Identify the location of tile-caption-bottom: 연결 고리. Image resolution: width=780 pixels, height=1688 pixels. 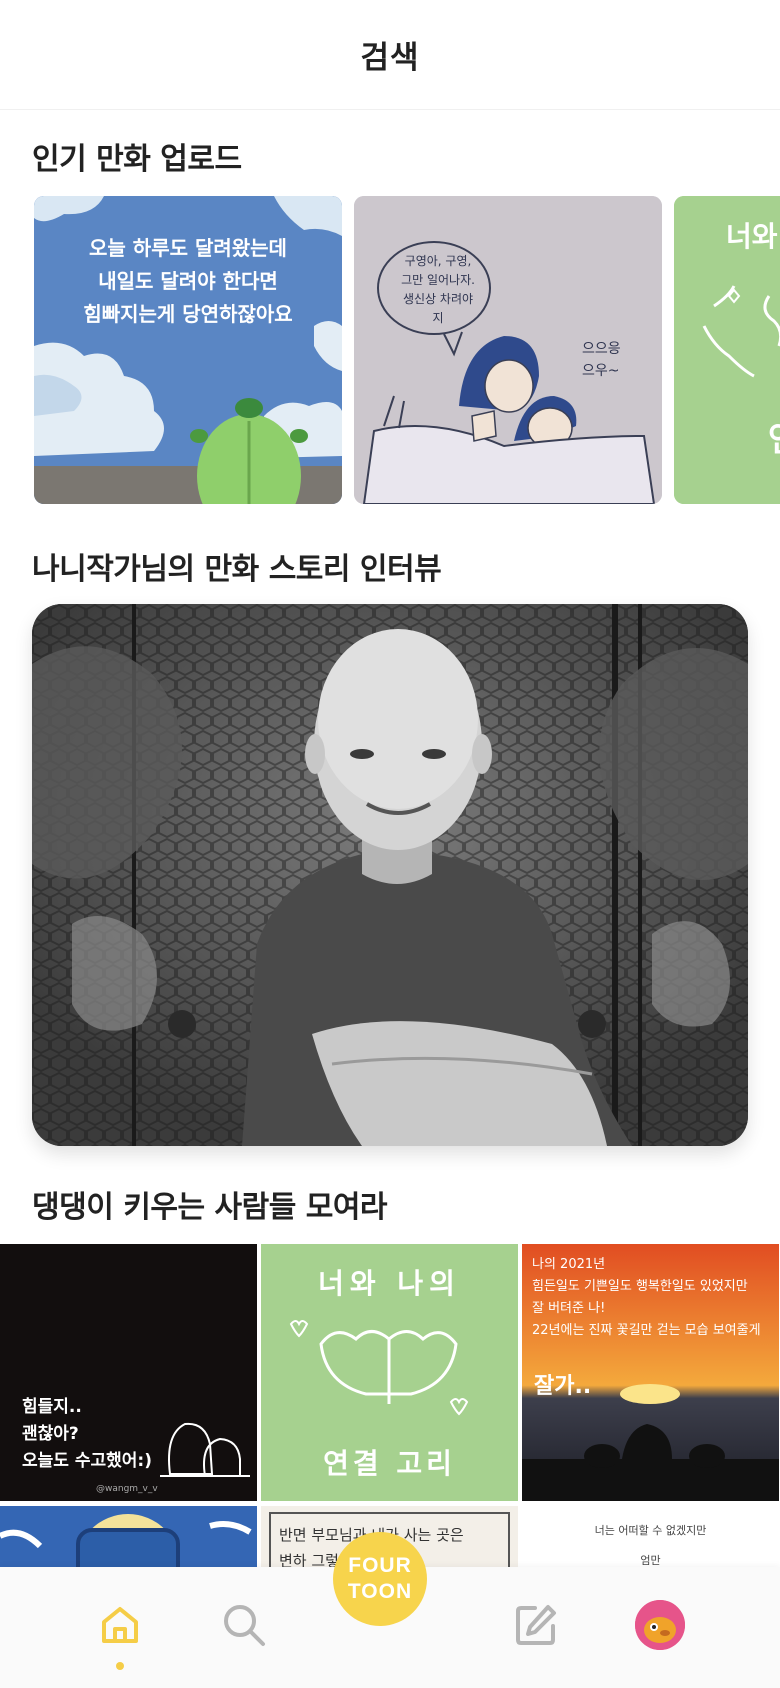
(389, 1463).